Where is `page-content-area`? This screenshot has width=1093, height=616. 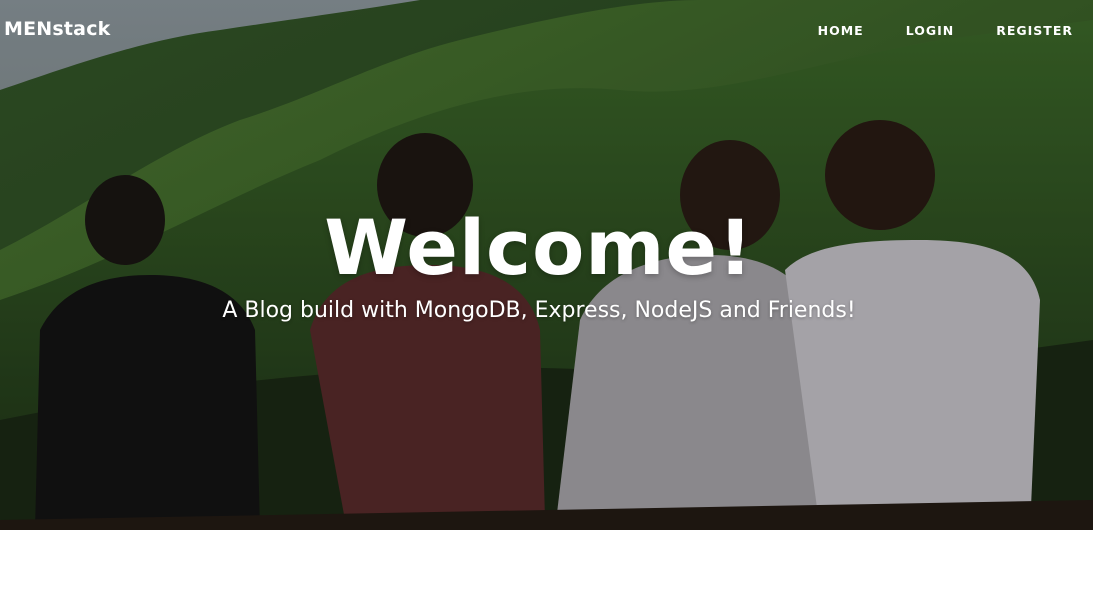
page-content-area is located at coordinates (546, 573).